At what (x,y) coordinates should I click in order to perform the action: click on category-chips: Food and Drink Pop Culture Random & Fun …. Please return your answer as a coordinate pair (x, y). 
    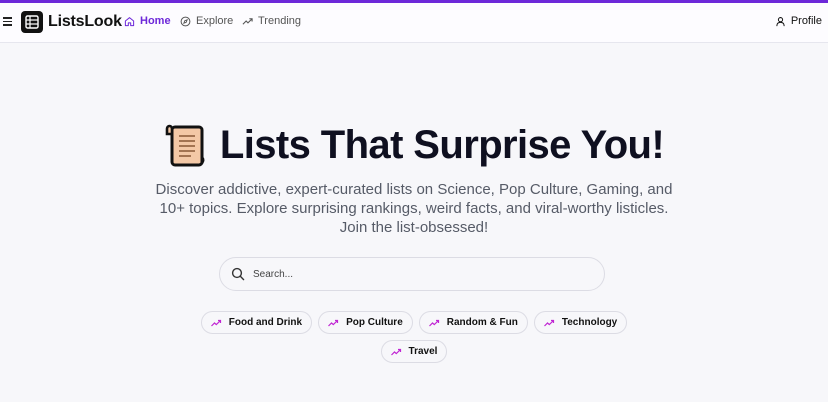
    Looking at the image, I should click on (414, 340).